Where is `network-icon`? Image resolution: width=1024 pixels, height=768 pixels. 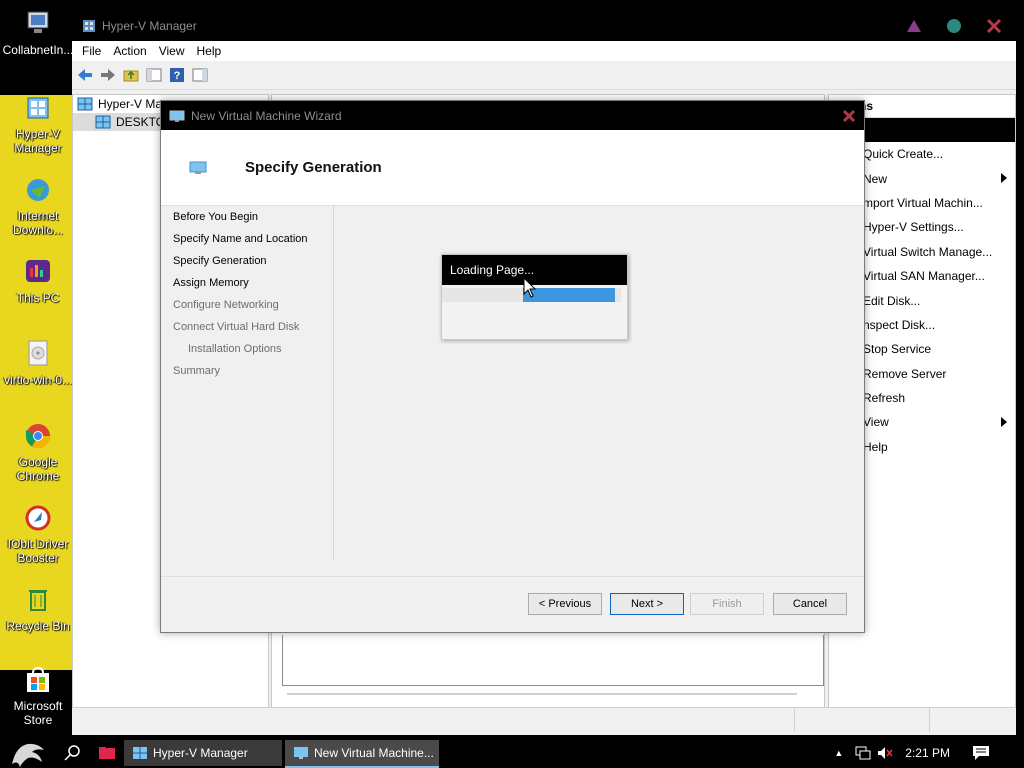 network-icon is located at coordinates (863, 753).